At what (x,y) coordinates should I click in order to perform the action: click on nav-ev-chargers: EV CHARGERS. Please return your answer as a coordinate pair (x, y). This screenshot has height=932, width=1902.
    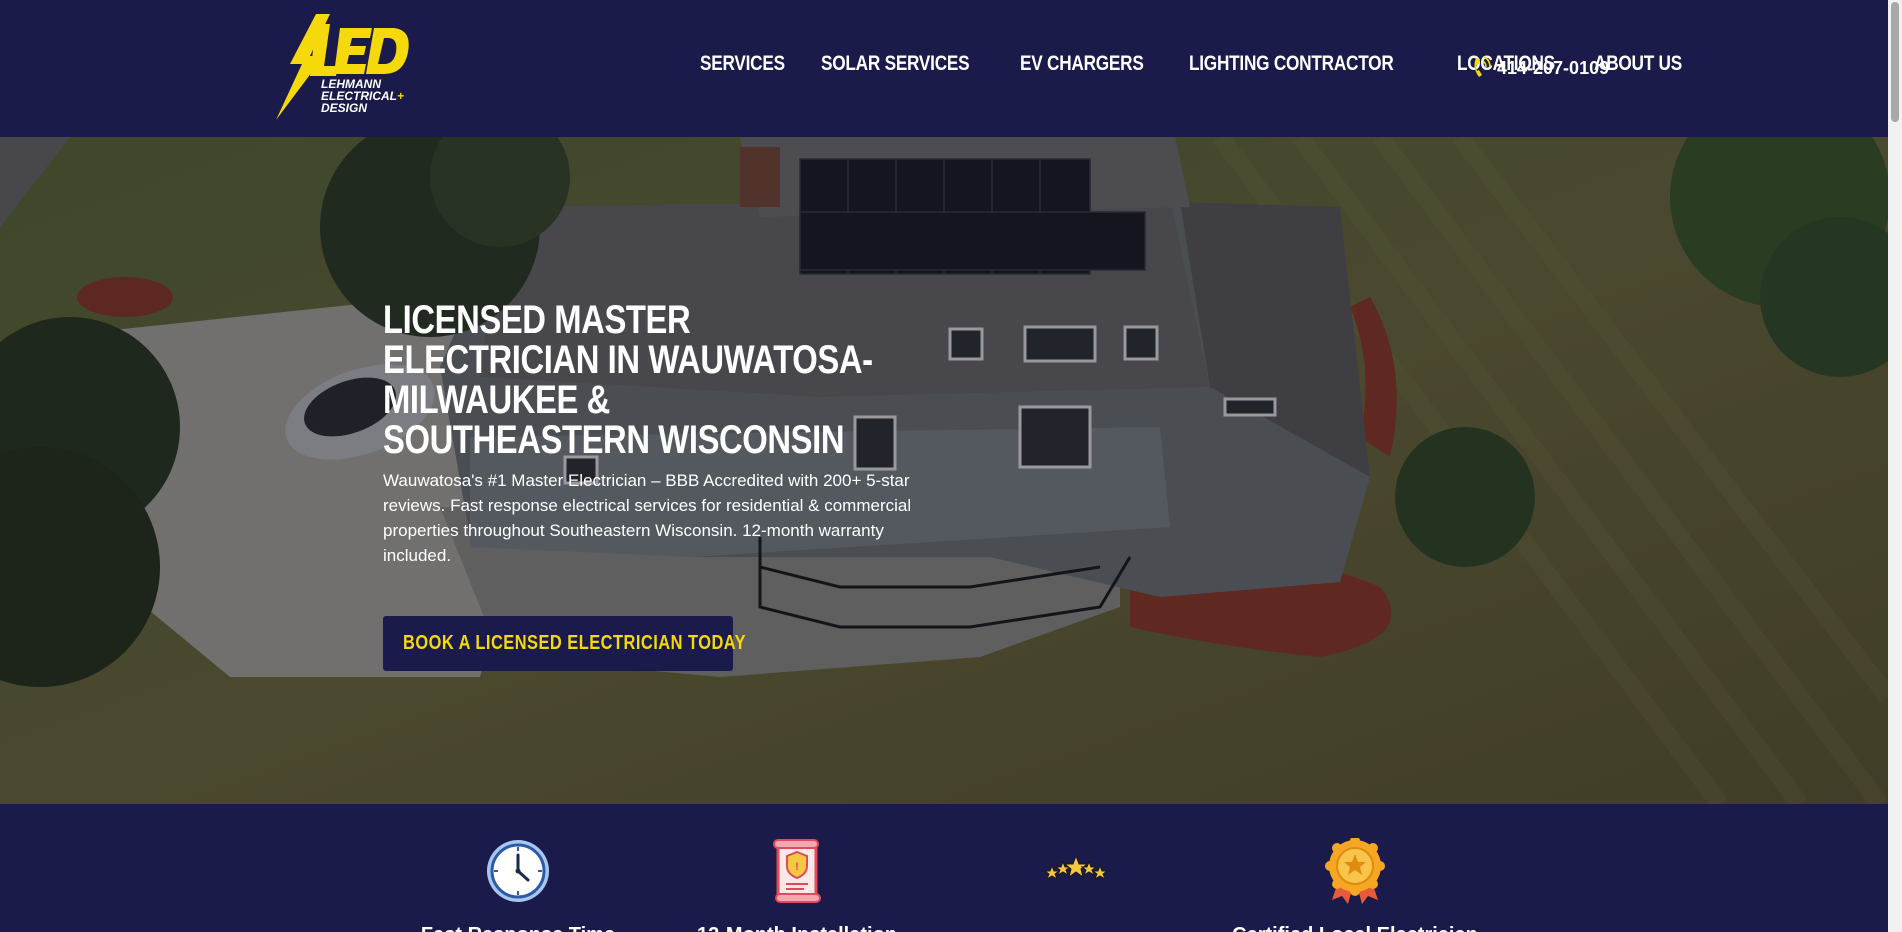
    Looking at the image, I should click on (1082, 64).